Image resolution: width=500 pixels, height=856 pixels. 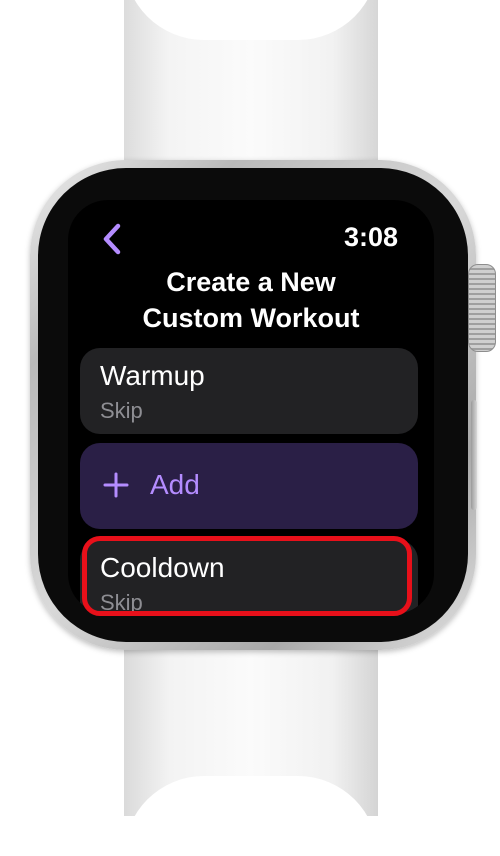 What do you see at coordinates (482, 308) in the screenshot?
I see `digital-crown` at bounding box center [482, 308].